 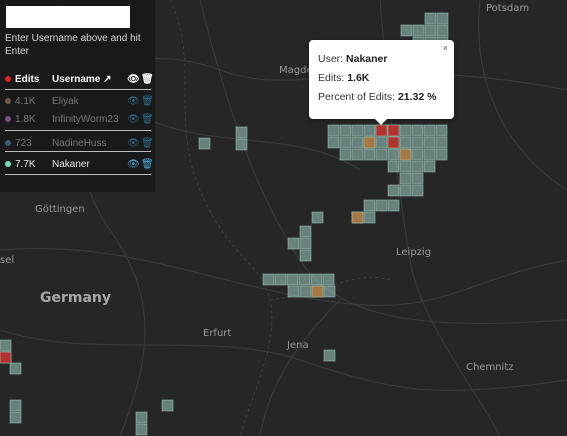 I want to click on user-row: 7.7K Nakaner 👁 🗑, so click(x=79, y=164).